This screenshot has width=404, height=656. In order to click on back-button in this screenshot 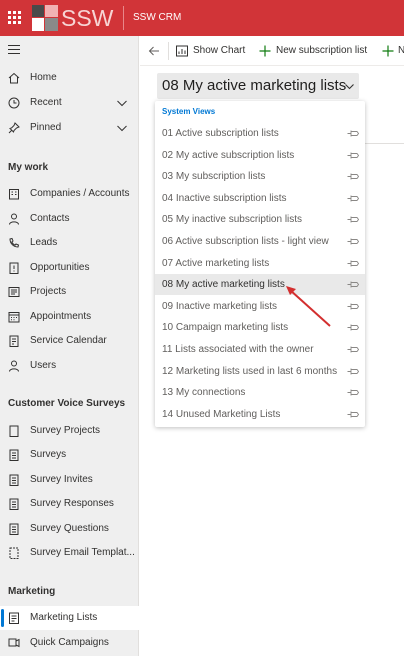, I will do `click(154, 51)`.